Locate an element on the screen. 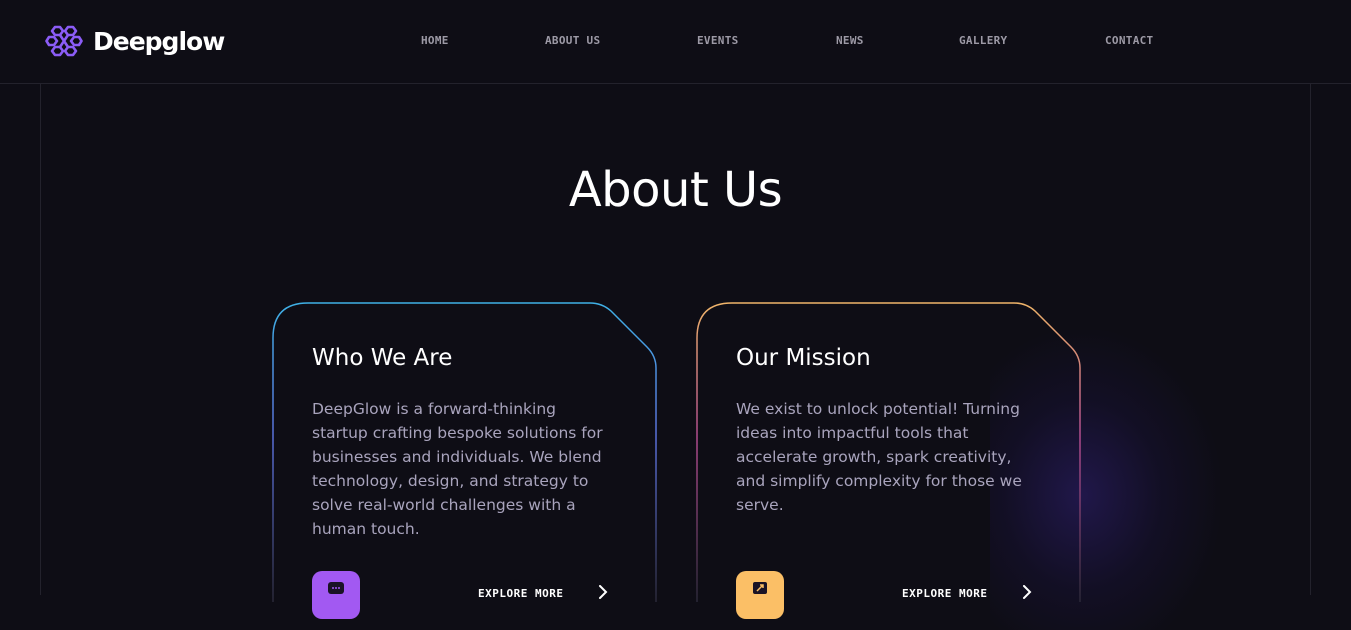 The width and height of the screenshot is (1351, 630). nav-news: NEWS is located at coordinates (850, 40).